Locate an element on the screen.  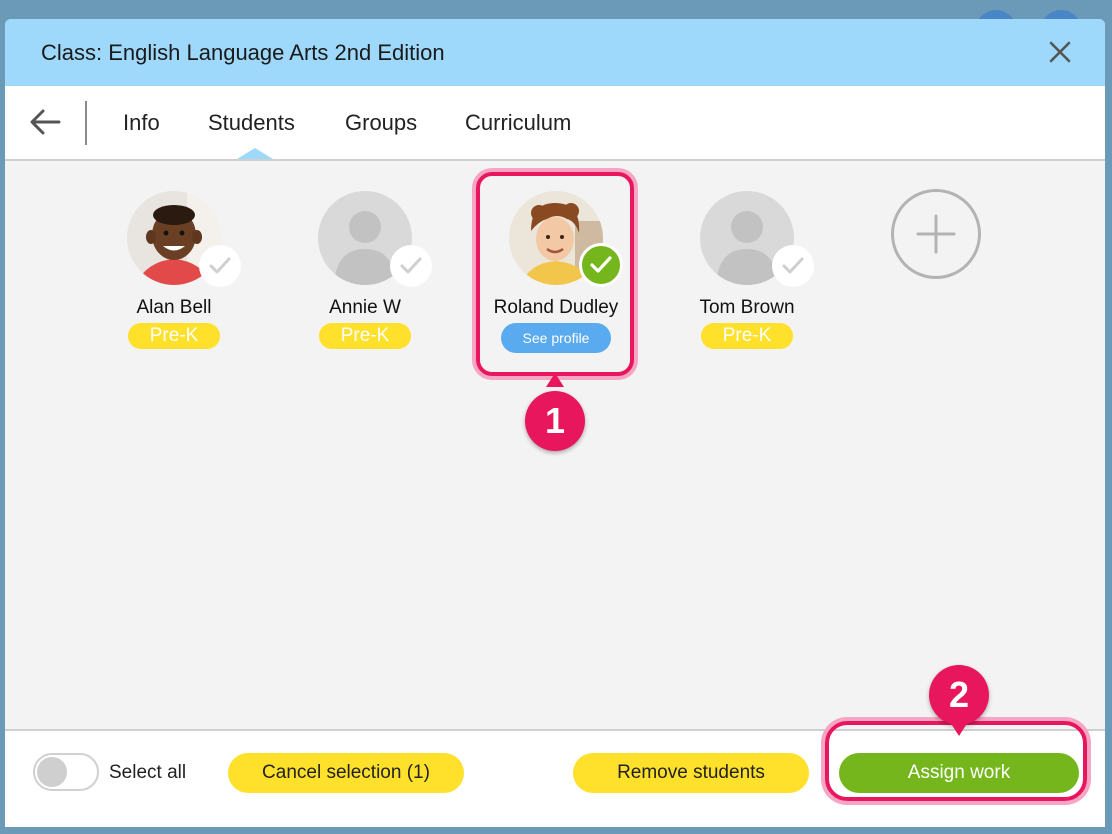
dialog-title: Class: English Language Arts 2nd Edition is located at coordinates (243, 52).